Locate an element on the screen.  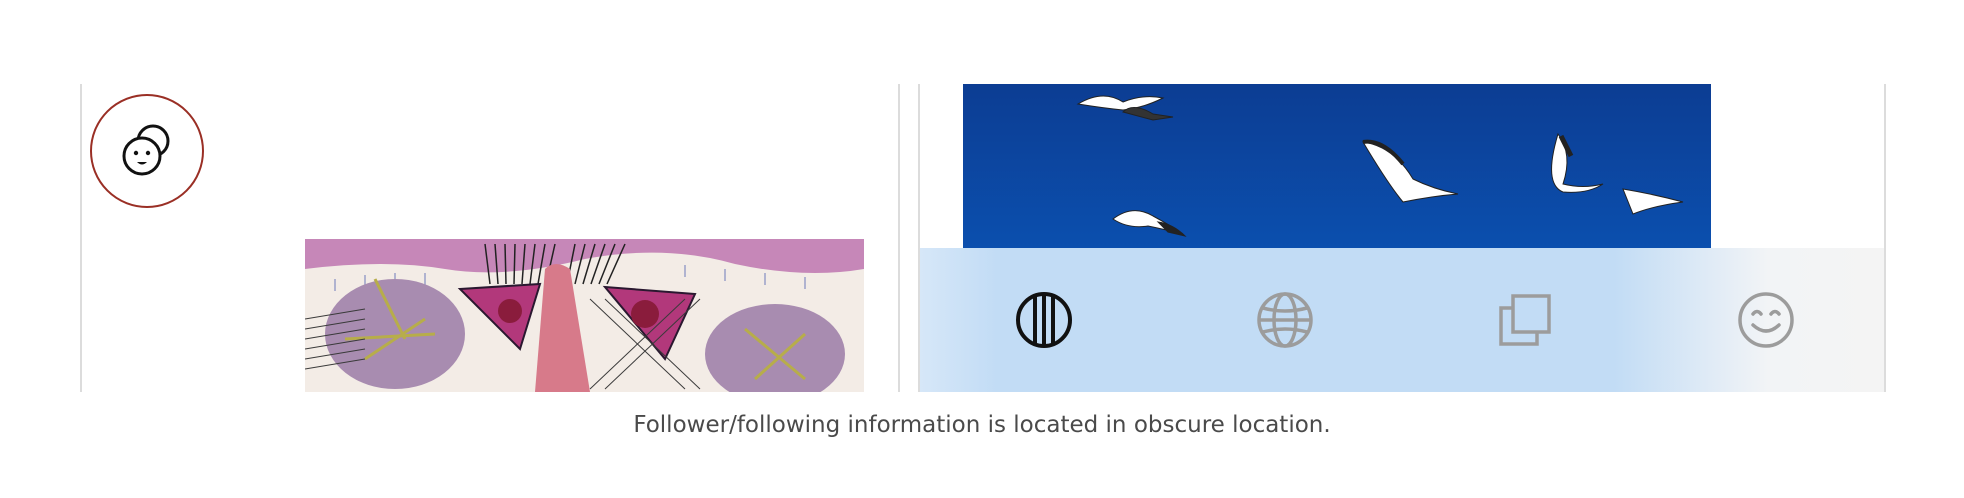
vertical-stripes-icon is located at coordinates (1044, 320).